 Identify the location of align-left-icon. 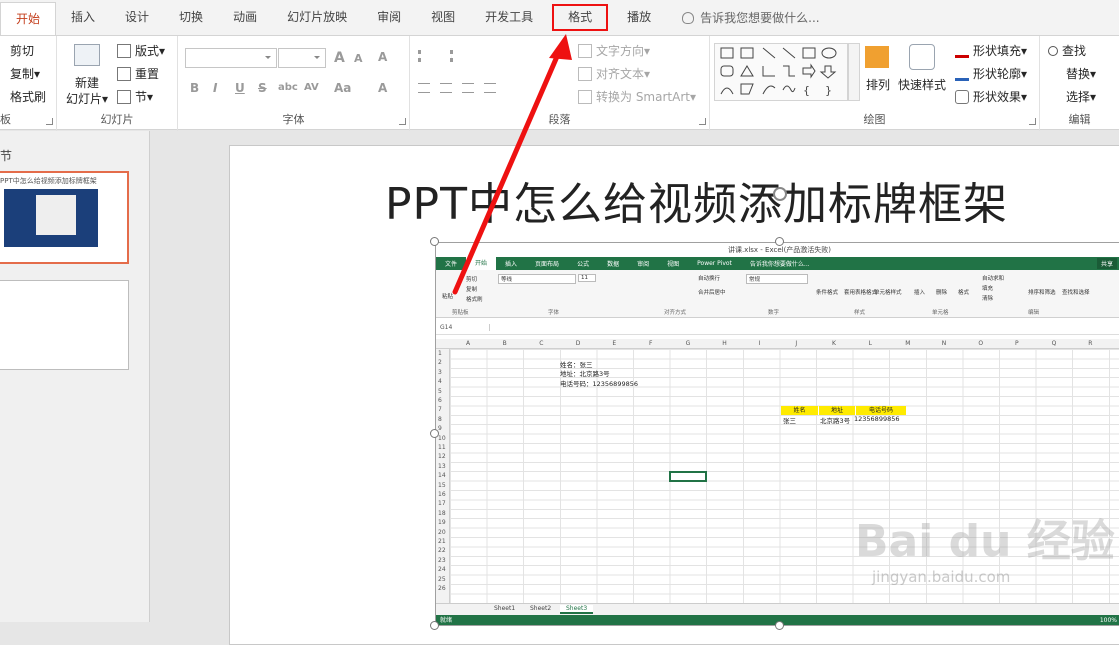
(424, 88).